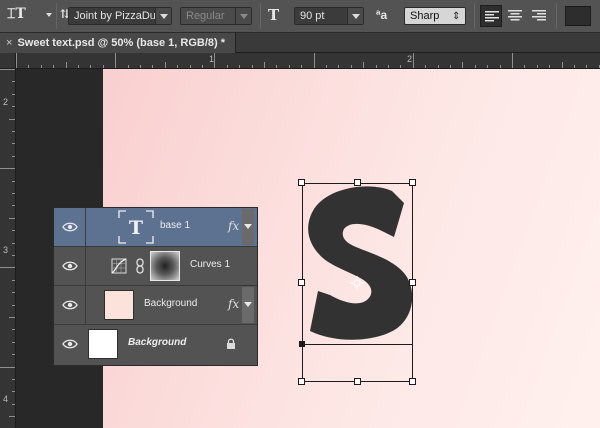 The image size is (600, 428). What do you see at coordinates (205, 16) in the screenshot?
I see `font-style-value: Regular` at bounding box center [205, 16].